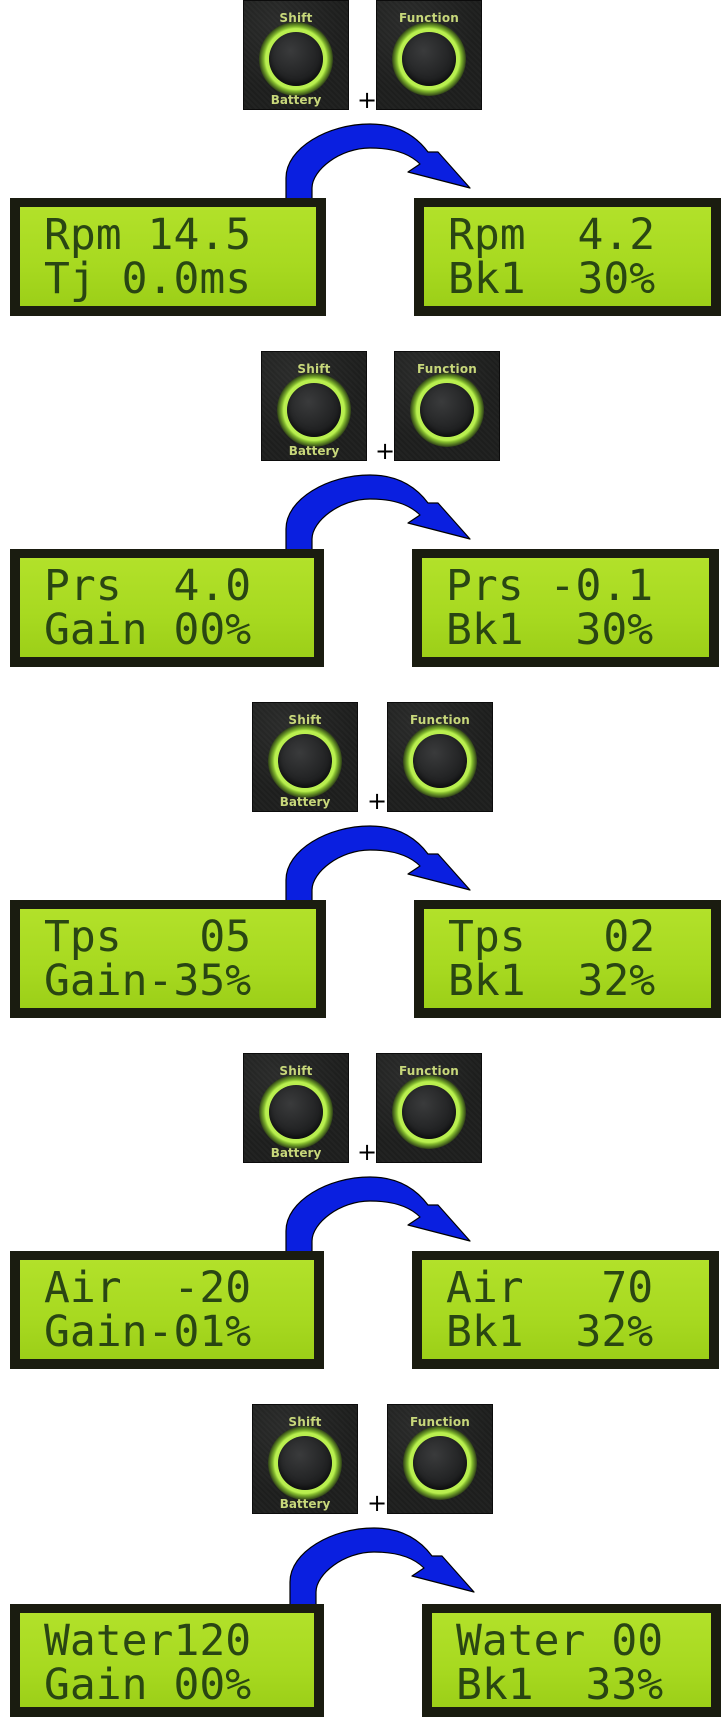 The height and width of the screenshot is (1734, 721). I want to click on lcd-line-1: Tps 02, so click(552, 937).